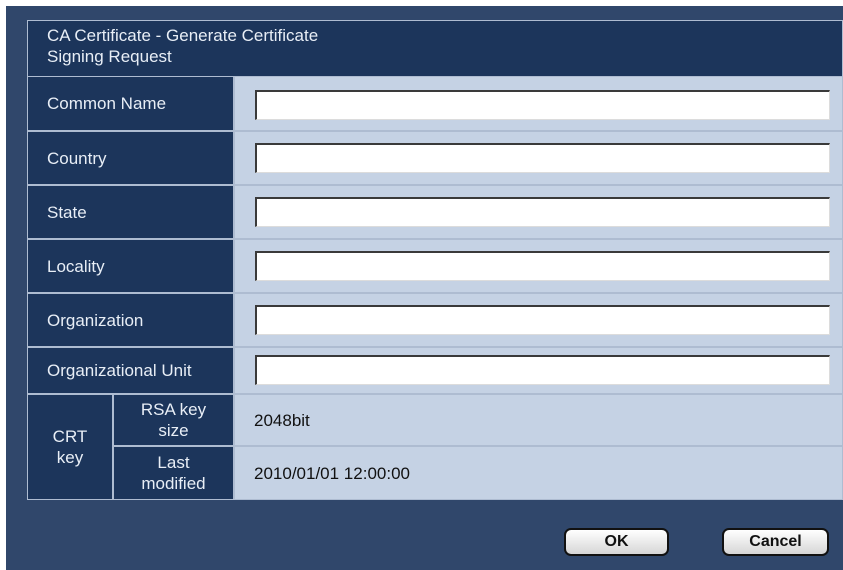  I want to click on rsa-key-size-label: RSA key size, so click(173, 420).